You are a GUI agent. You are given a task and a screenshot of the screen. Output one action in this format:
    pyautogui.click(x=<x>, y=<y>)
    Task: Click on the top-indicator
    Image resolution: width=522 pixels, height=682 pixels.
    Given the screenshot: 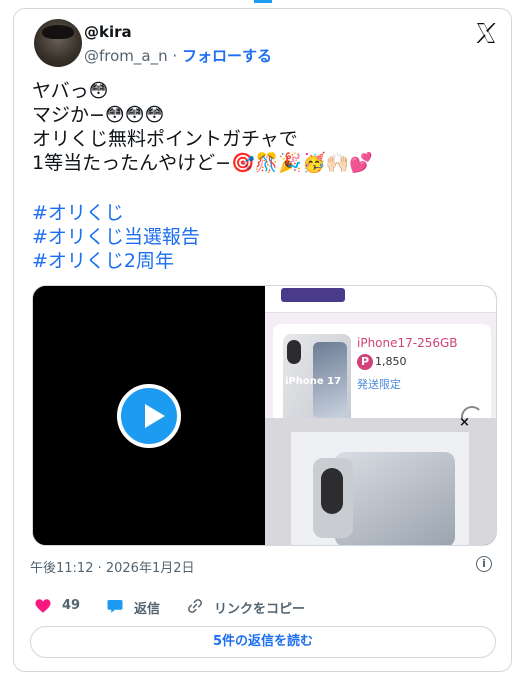 What is the action you would take?
    pyautogui.click(x=263, y=1)
    